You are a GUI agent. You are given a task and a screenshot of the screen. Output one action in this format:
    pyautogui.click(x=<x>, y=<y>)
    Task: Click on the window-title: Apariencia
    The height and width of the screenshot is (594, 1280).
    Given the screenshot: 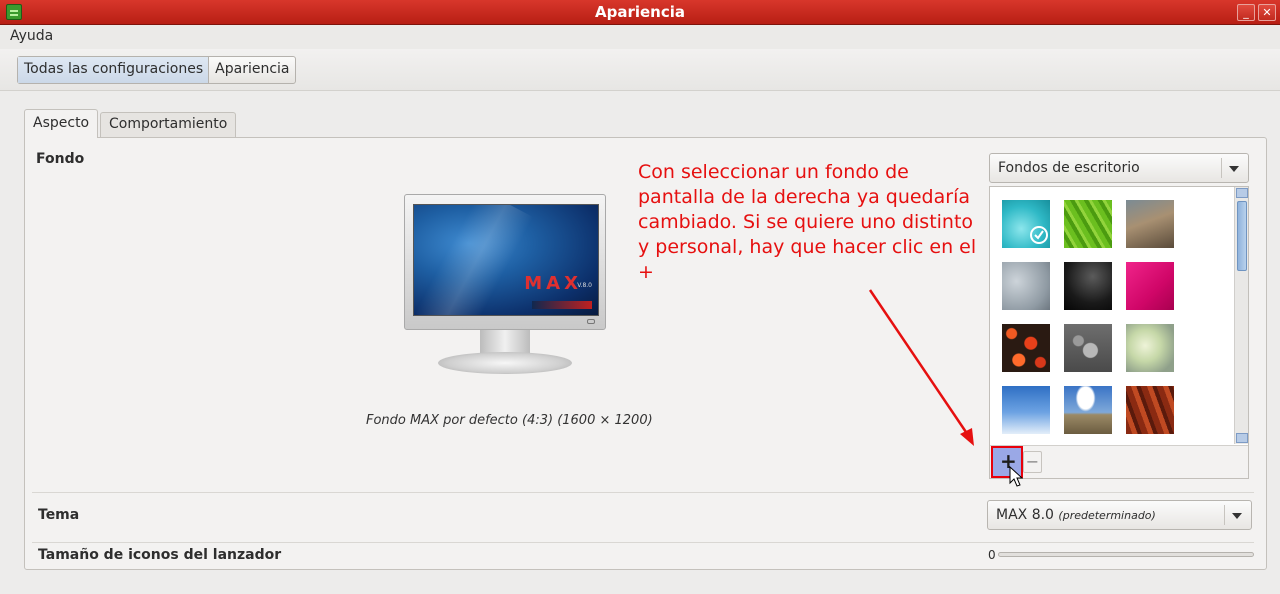 What is the action you would take?
    pyautogui.click(x=639, y=12)
    